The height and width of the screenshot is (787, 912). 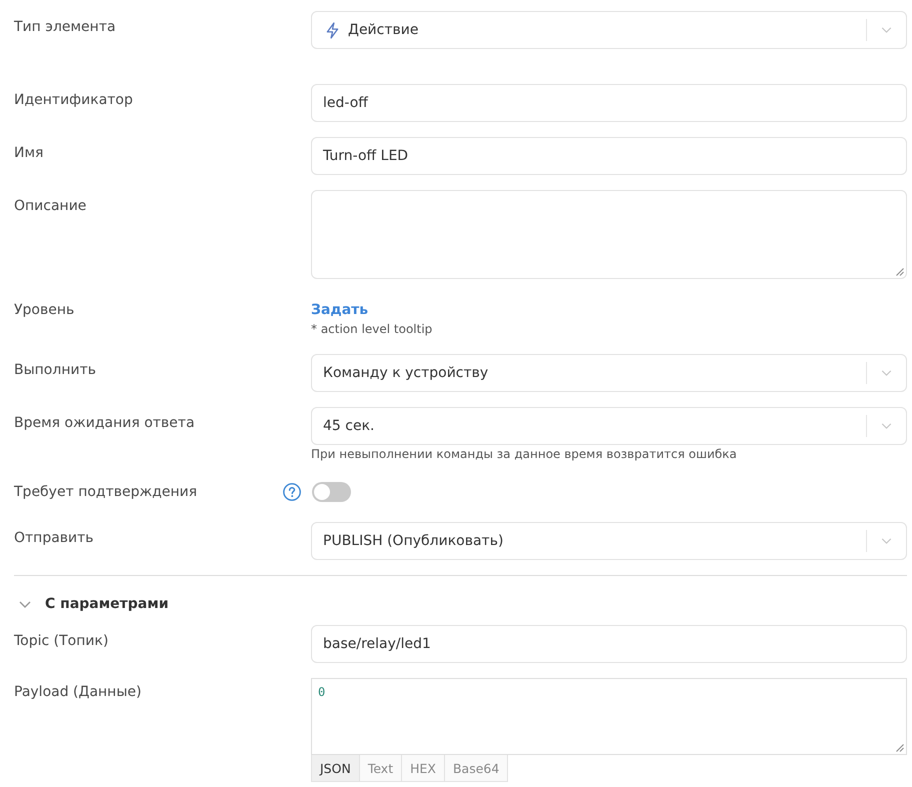 I want to click on format-tab: JSON, so click(x=335, y=768).